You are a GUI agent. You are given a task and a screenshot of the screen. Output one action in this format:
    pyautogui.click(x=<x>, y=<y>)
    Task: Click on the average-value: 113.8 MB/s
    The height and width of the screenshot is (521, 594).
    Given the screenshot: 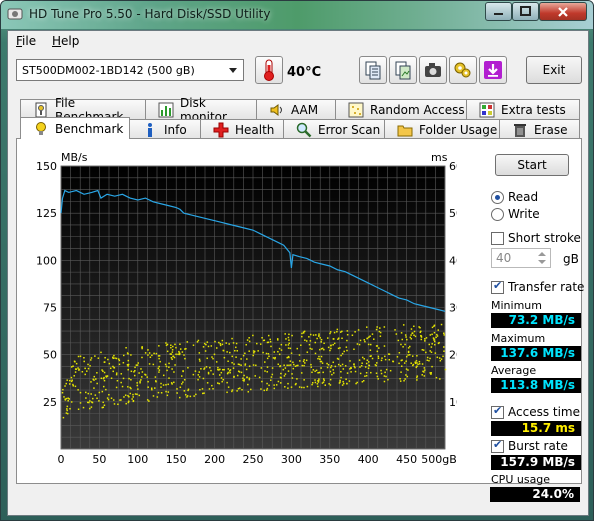 What is the action you would take?
    pyautogui.click(x=536, y=385)
    